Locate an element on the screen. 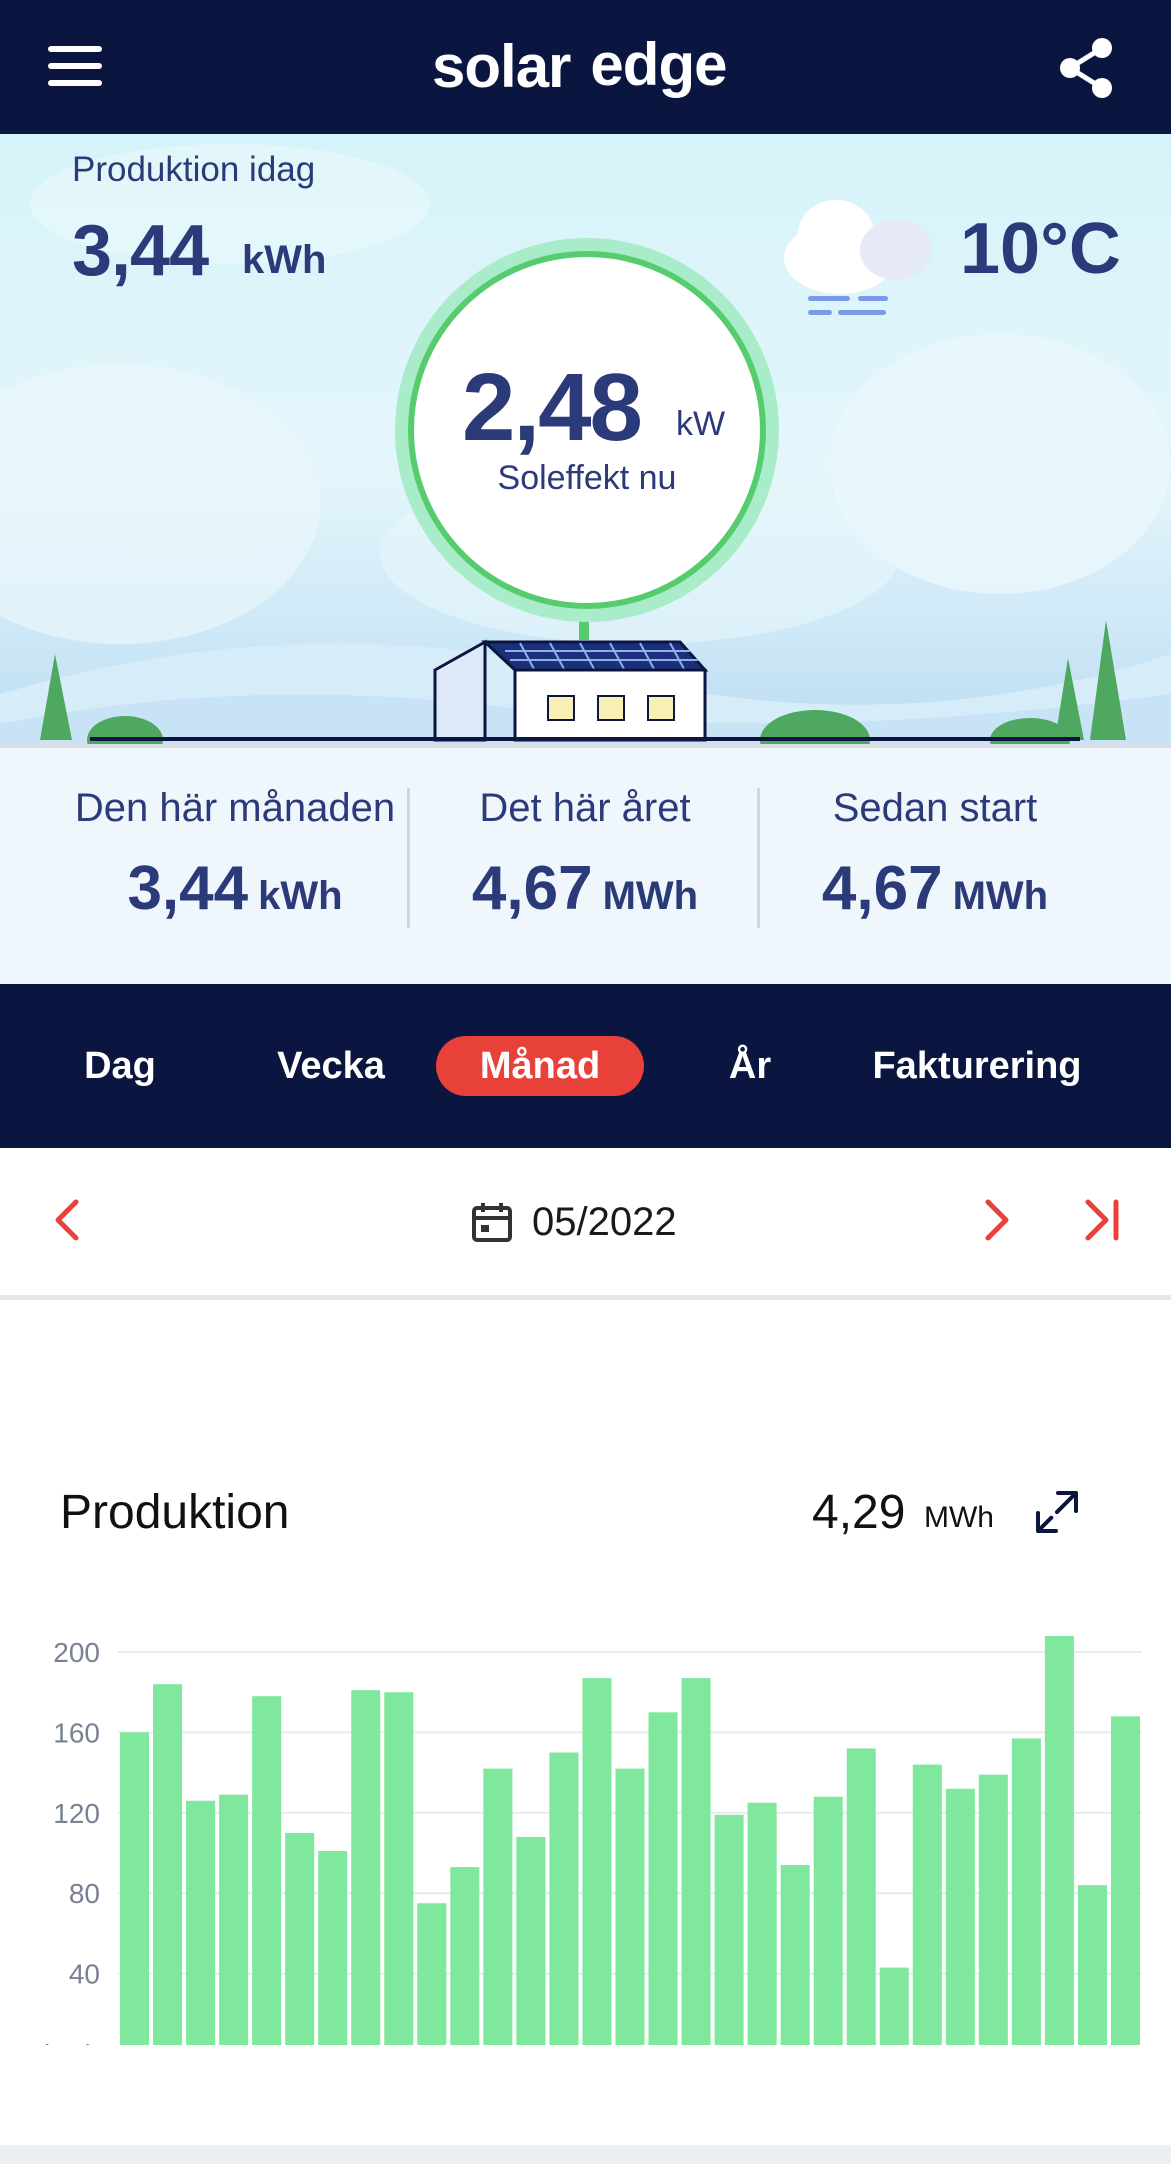 This screenshot has height=2164, width=1171. stat-this-month: Den här månaden 3,44 kWh is located at coordinates (235, 855).